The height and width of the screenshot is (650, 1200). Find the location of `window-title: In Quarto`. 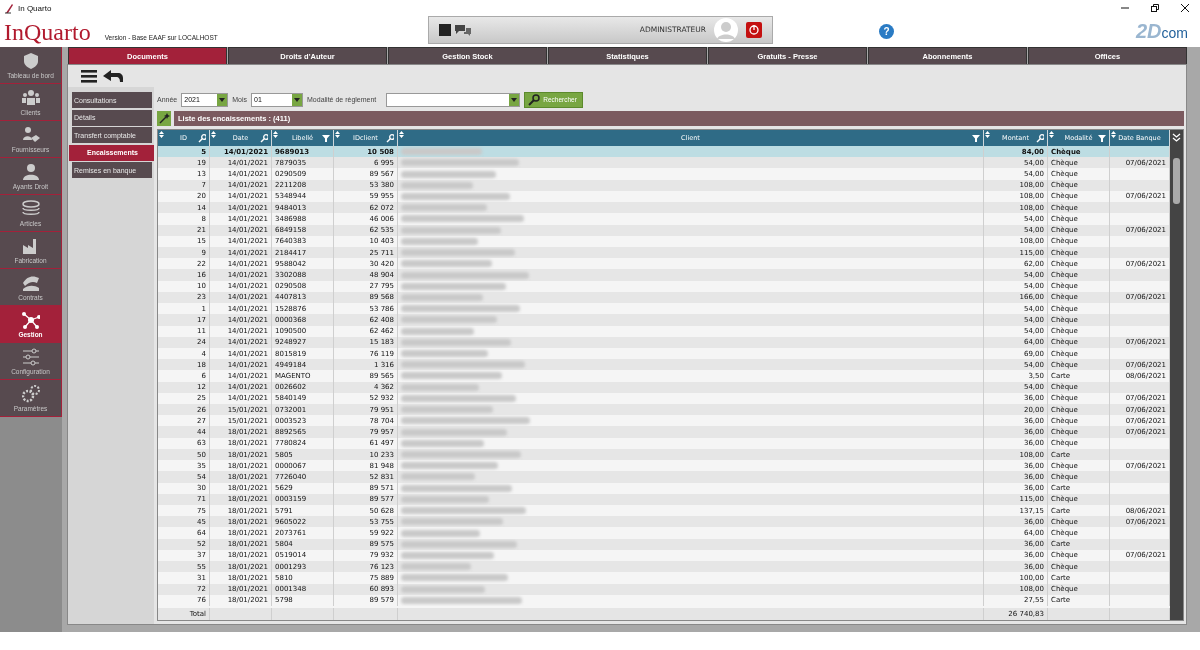

window-title: In Quarto is located at coordinates (35, 8).